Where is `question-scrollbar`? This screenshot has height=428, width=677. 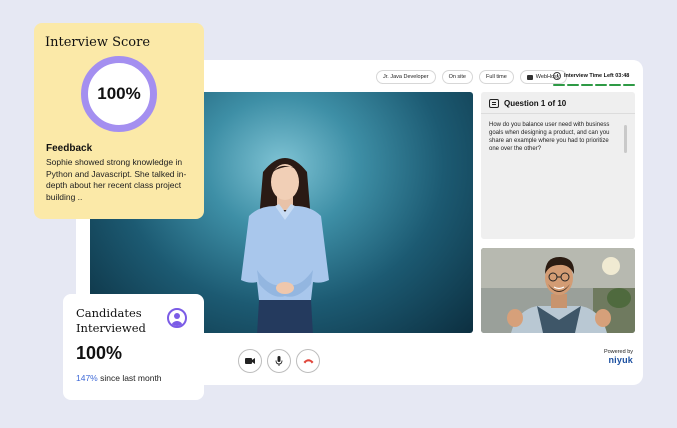 question-scrollbar is located at coordinates (625, 139).